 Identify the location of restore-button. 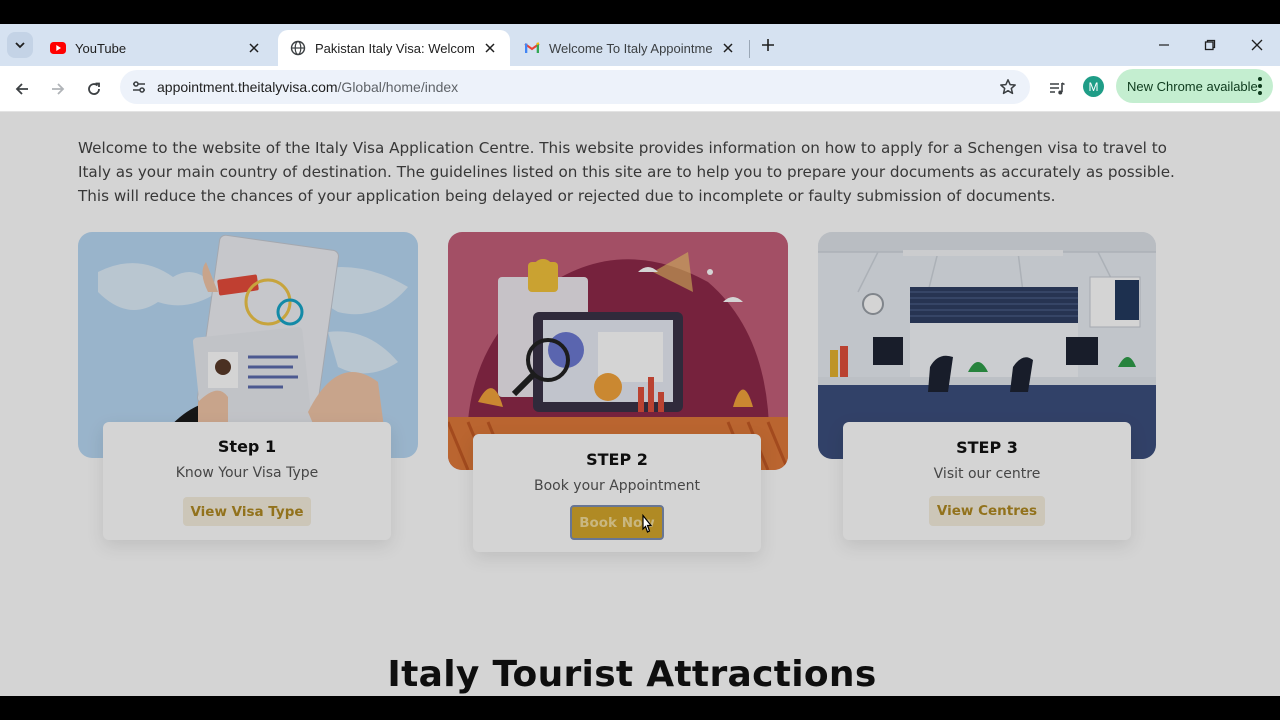
(1210, 45).